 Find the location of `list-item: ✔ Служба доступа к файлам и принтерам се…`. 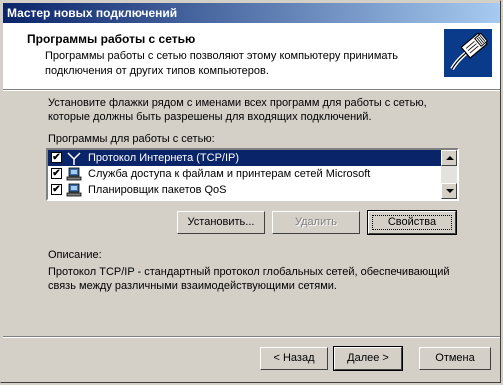

list-item: ✔ Служба доступа к файлам и принтерам се… is located at coordinates (252, 174).